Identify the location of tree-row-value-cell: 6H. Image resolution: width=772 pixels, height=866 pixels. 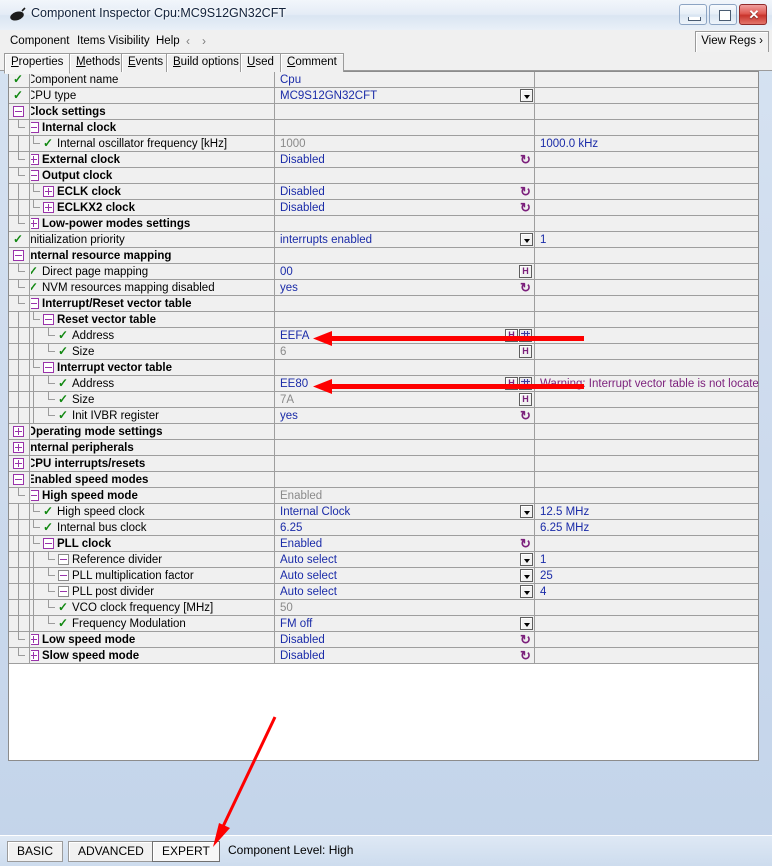
(405, 351).